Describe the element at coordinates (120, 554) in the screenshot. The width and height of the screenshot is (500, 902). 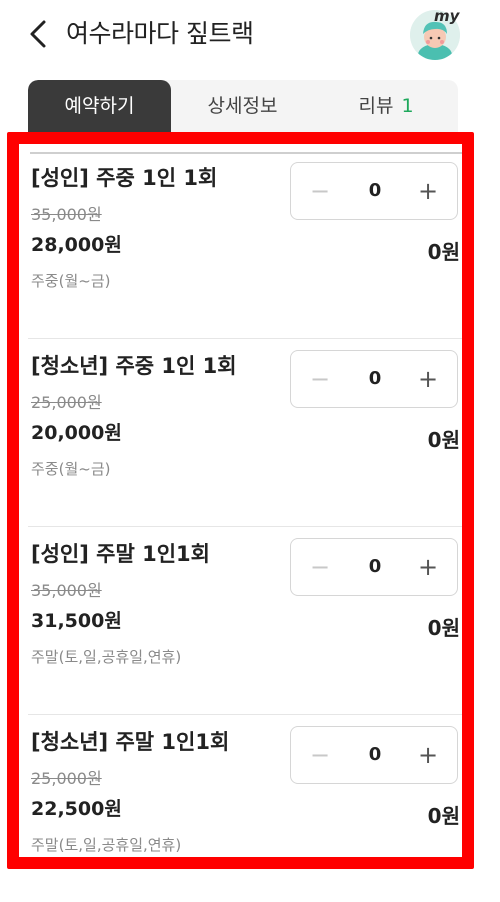
I see `item-name: [성인] 주말 1인1회` at that location.